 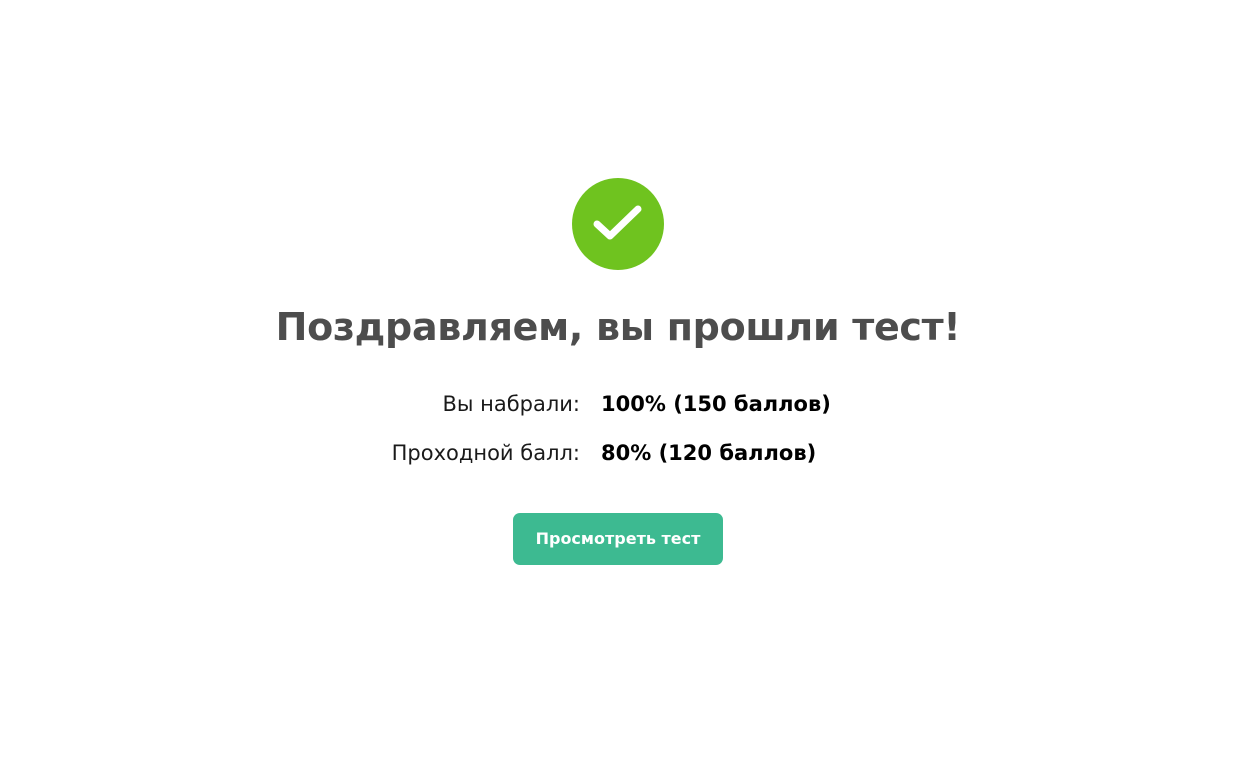 What do you see at coordinates (716, 404) in the screenshot?
I see `earned-score-value: 100% (150 баллов)` at bounding box center [716, 404].